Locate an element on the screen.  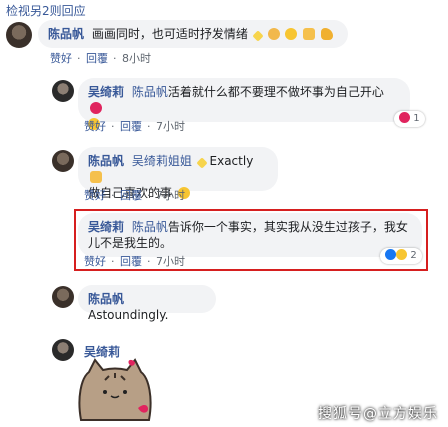
heart-reaction-icon is located at coordinates (404, 117).